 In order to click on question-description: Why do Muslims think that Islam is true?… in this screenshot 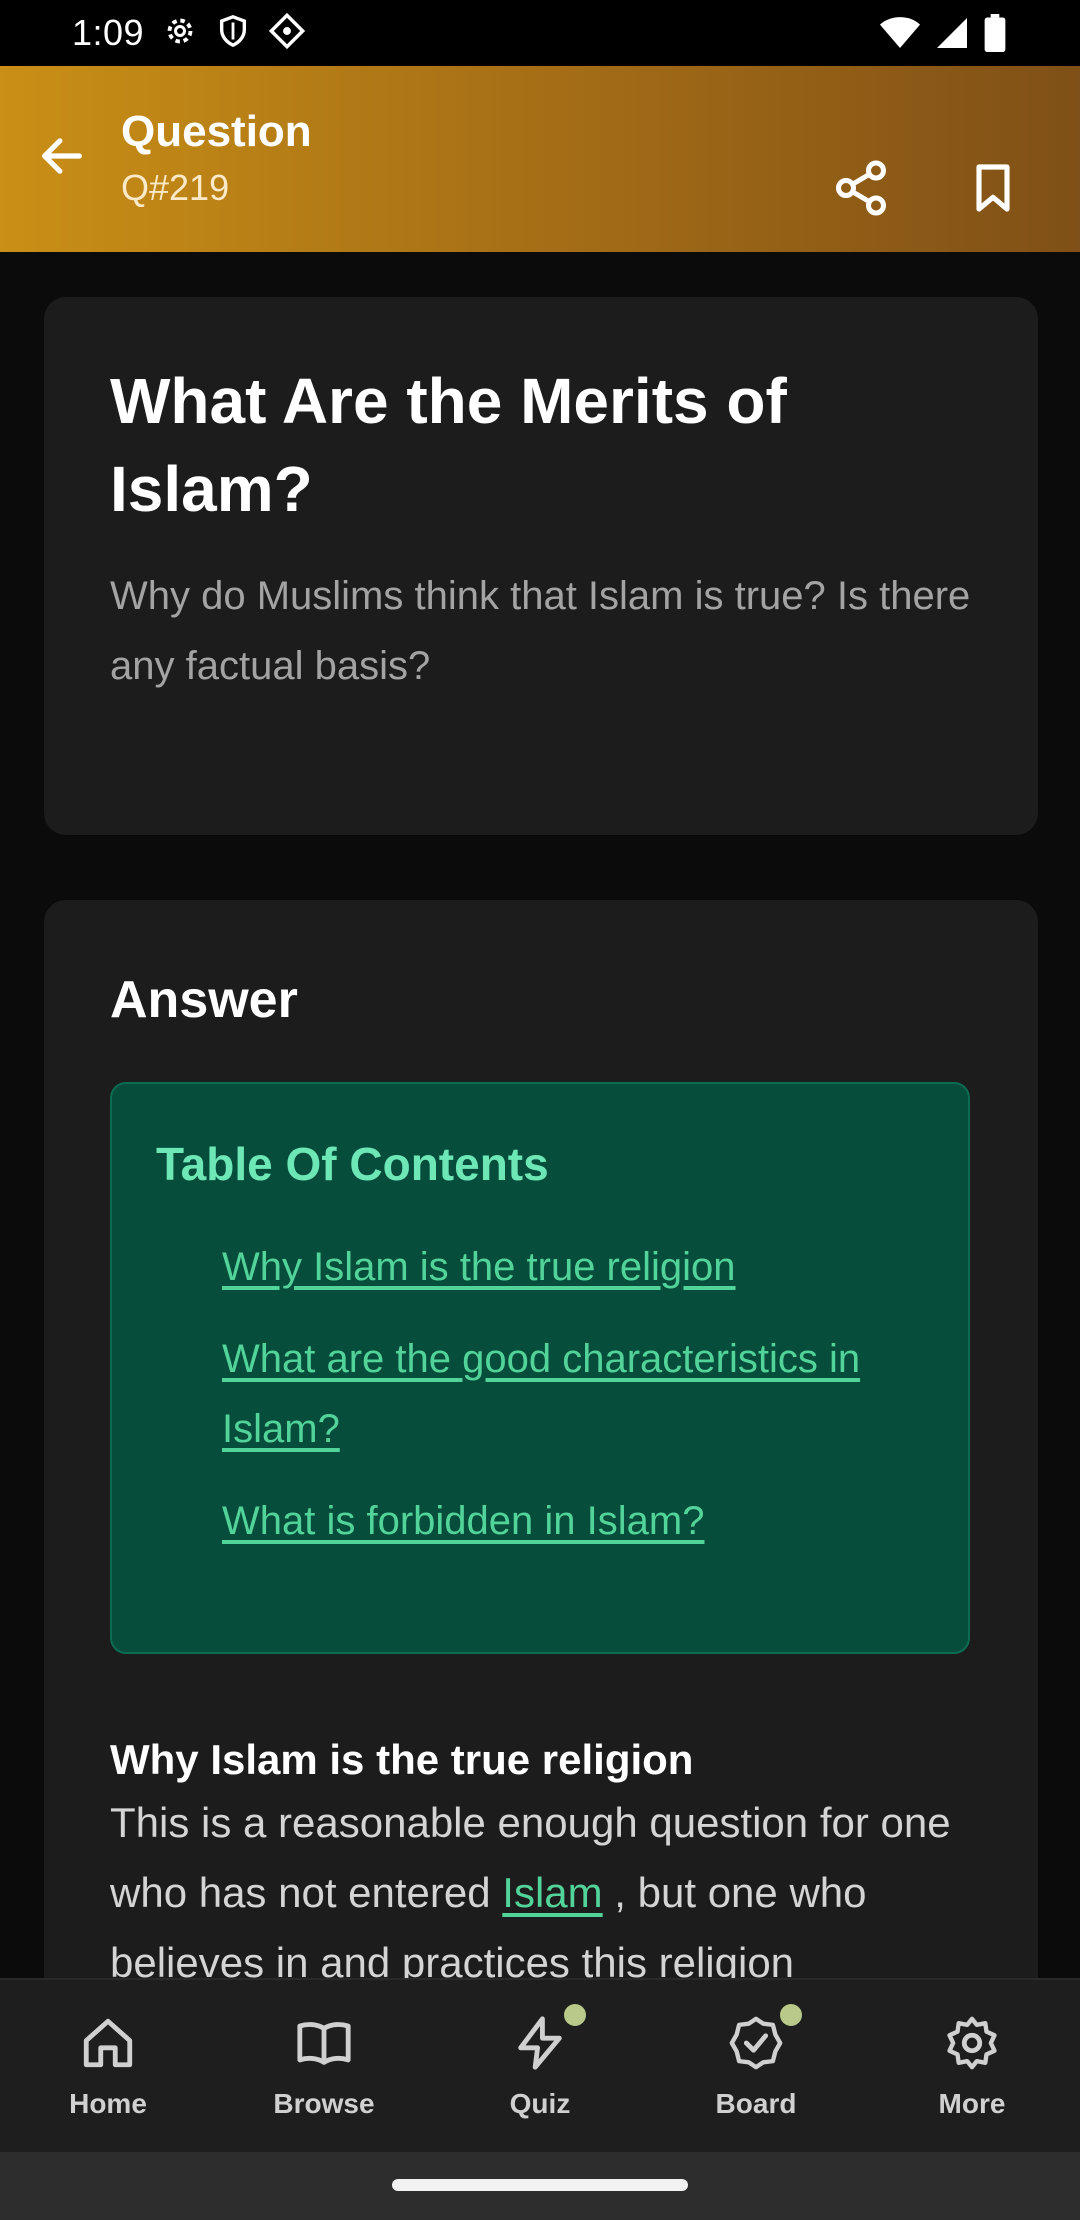, I will do `click(540, 631)`.